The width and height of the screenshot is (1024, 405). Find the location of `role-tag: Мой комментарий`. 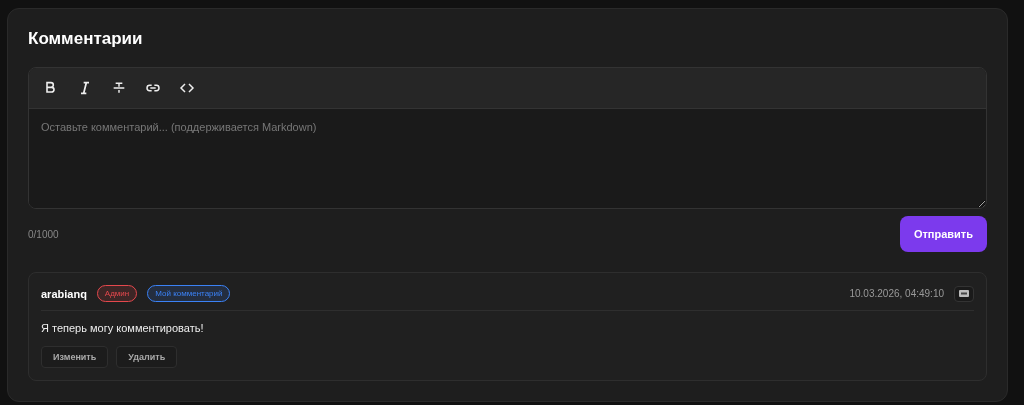

role-tag: Мой комментарий is located at coordinates (189, 293).